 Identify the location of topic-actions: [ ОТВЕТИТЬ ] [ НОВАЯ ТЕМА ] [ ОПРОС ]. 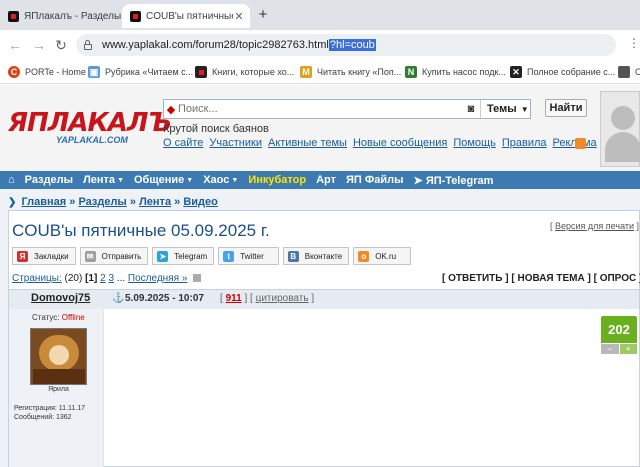
(541, 278).